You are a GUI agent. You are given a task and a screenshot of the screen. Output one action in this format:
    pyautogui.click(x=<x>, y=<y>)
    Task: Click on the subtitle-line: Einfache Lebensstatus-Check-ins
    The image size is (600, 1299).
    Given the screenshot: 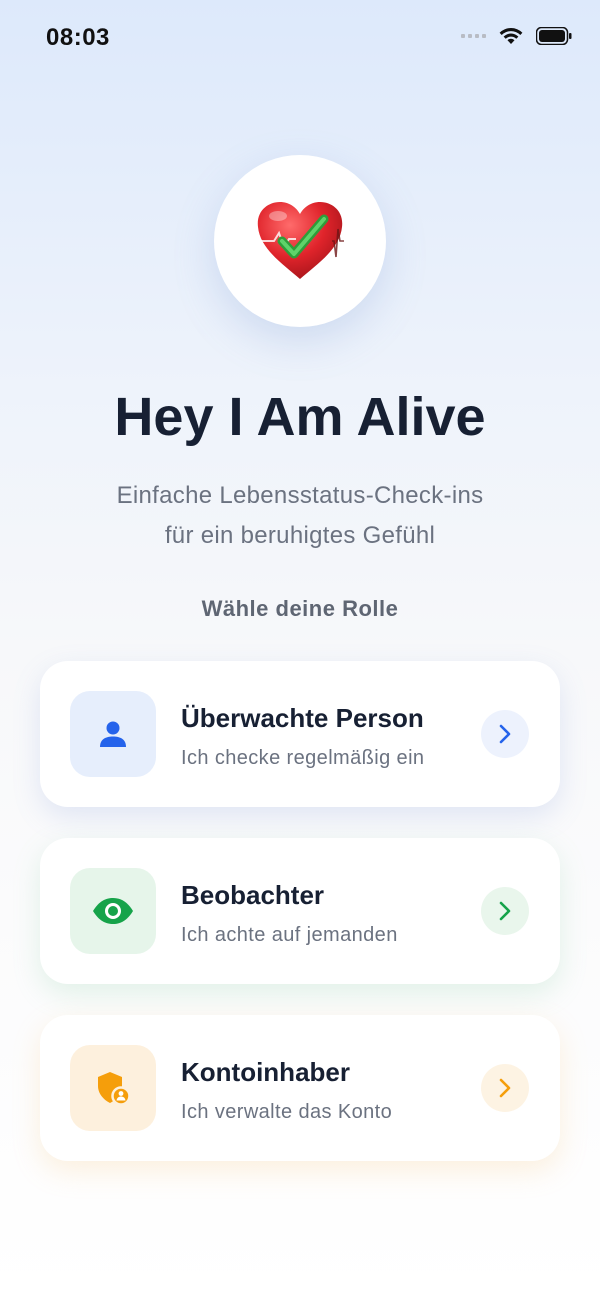 What is the action you would take?
    pyautogui.click(x=300, y=495)
    